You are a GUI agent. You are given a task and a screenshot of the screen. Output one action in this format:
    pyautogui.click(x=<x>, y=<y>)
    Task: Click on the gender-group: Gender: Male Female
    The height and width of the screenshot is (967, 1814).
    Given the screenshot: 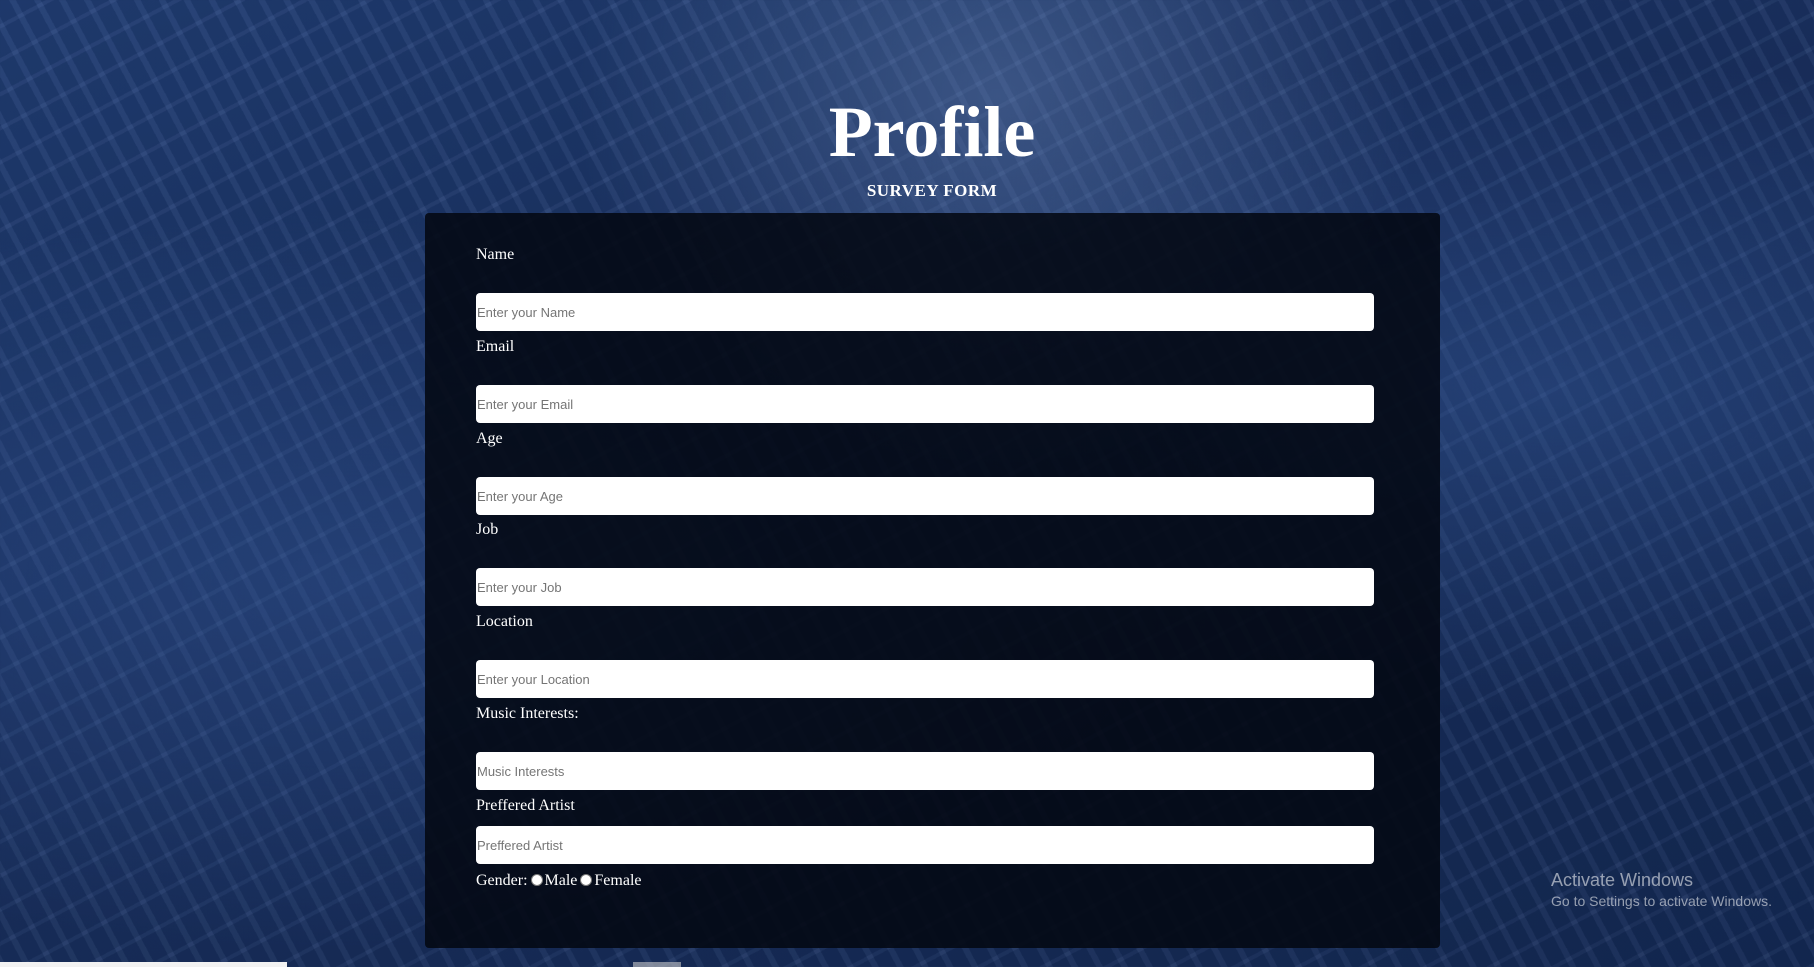 What is the action you would take?
    pyautogui.click(x=559, y=881)
    